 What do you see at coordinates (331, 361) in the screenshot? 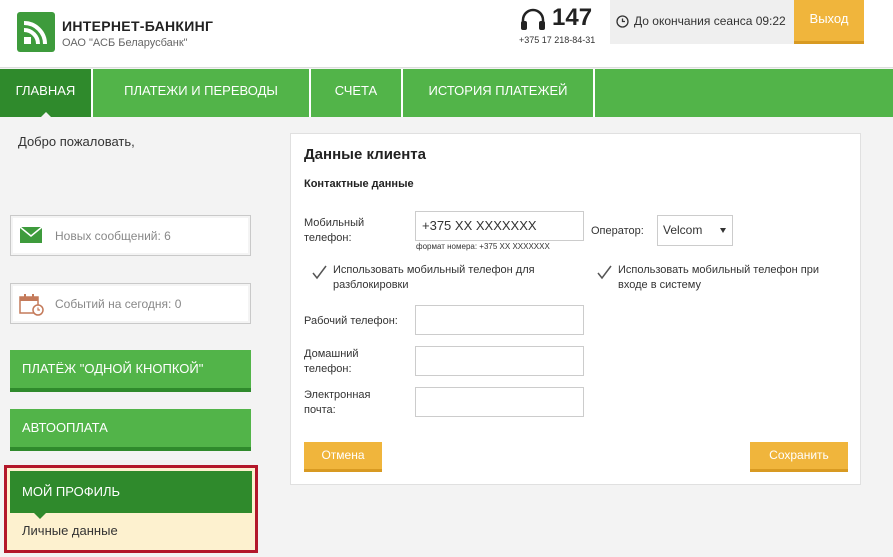
I see `home-phone-label: Домашний телефон:` at bounding box center [331, 361].